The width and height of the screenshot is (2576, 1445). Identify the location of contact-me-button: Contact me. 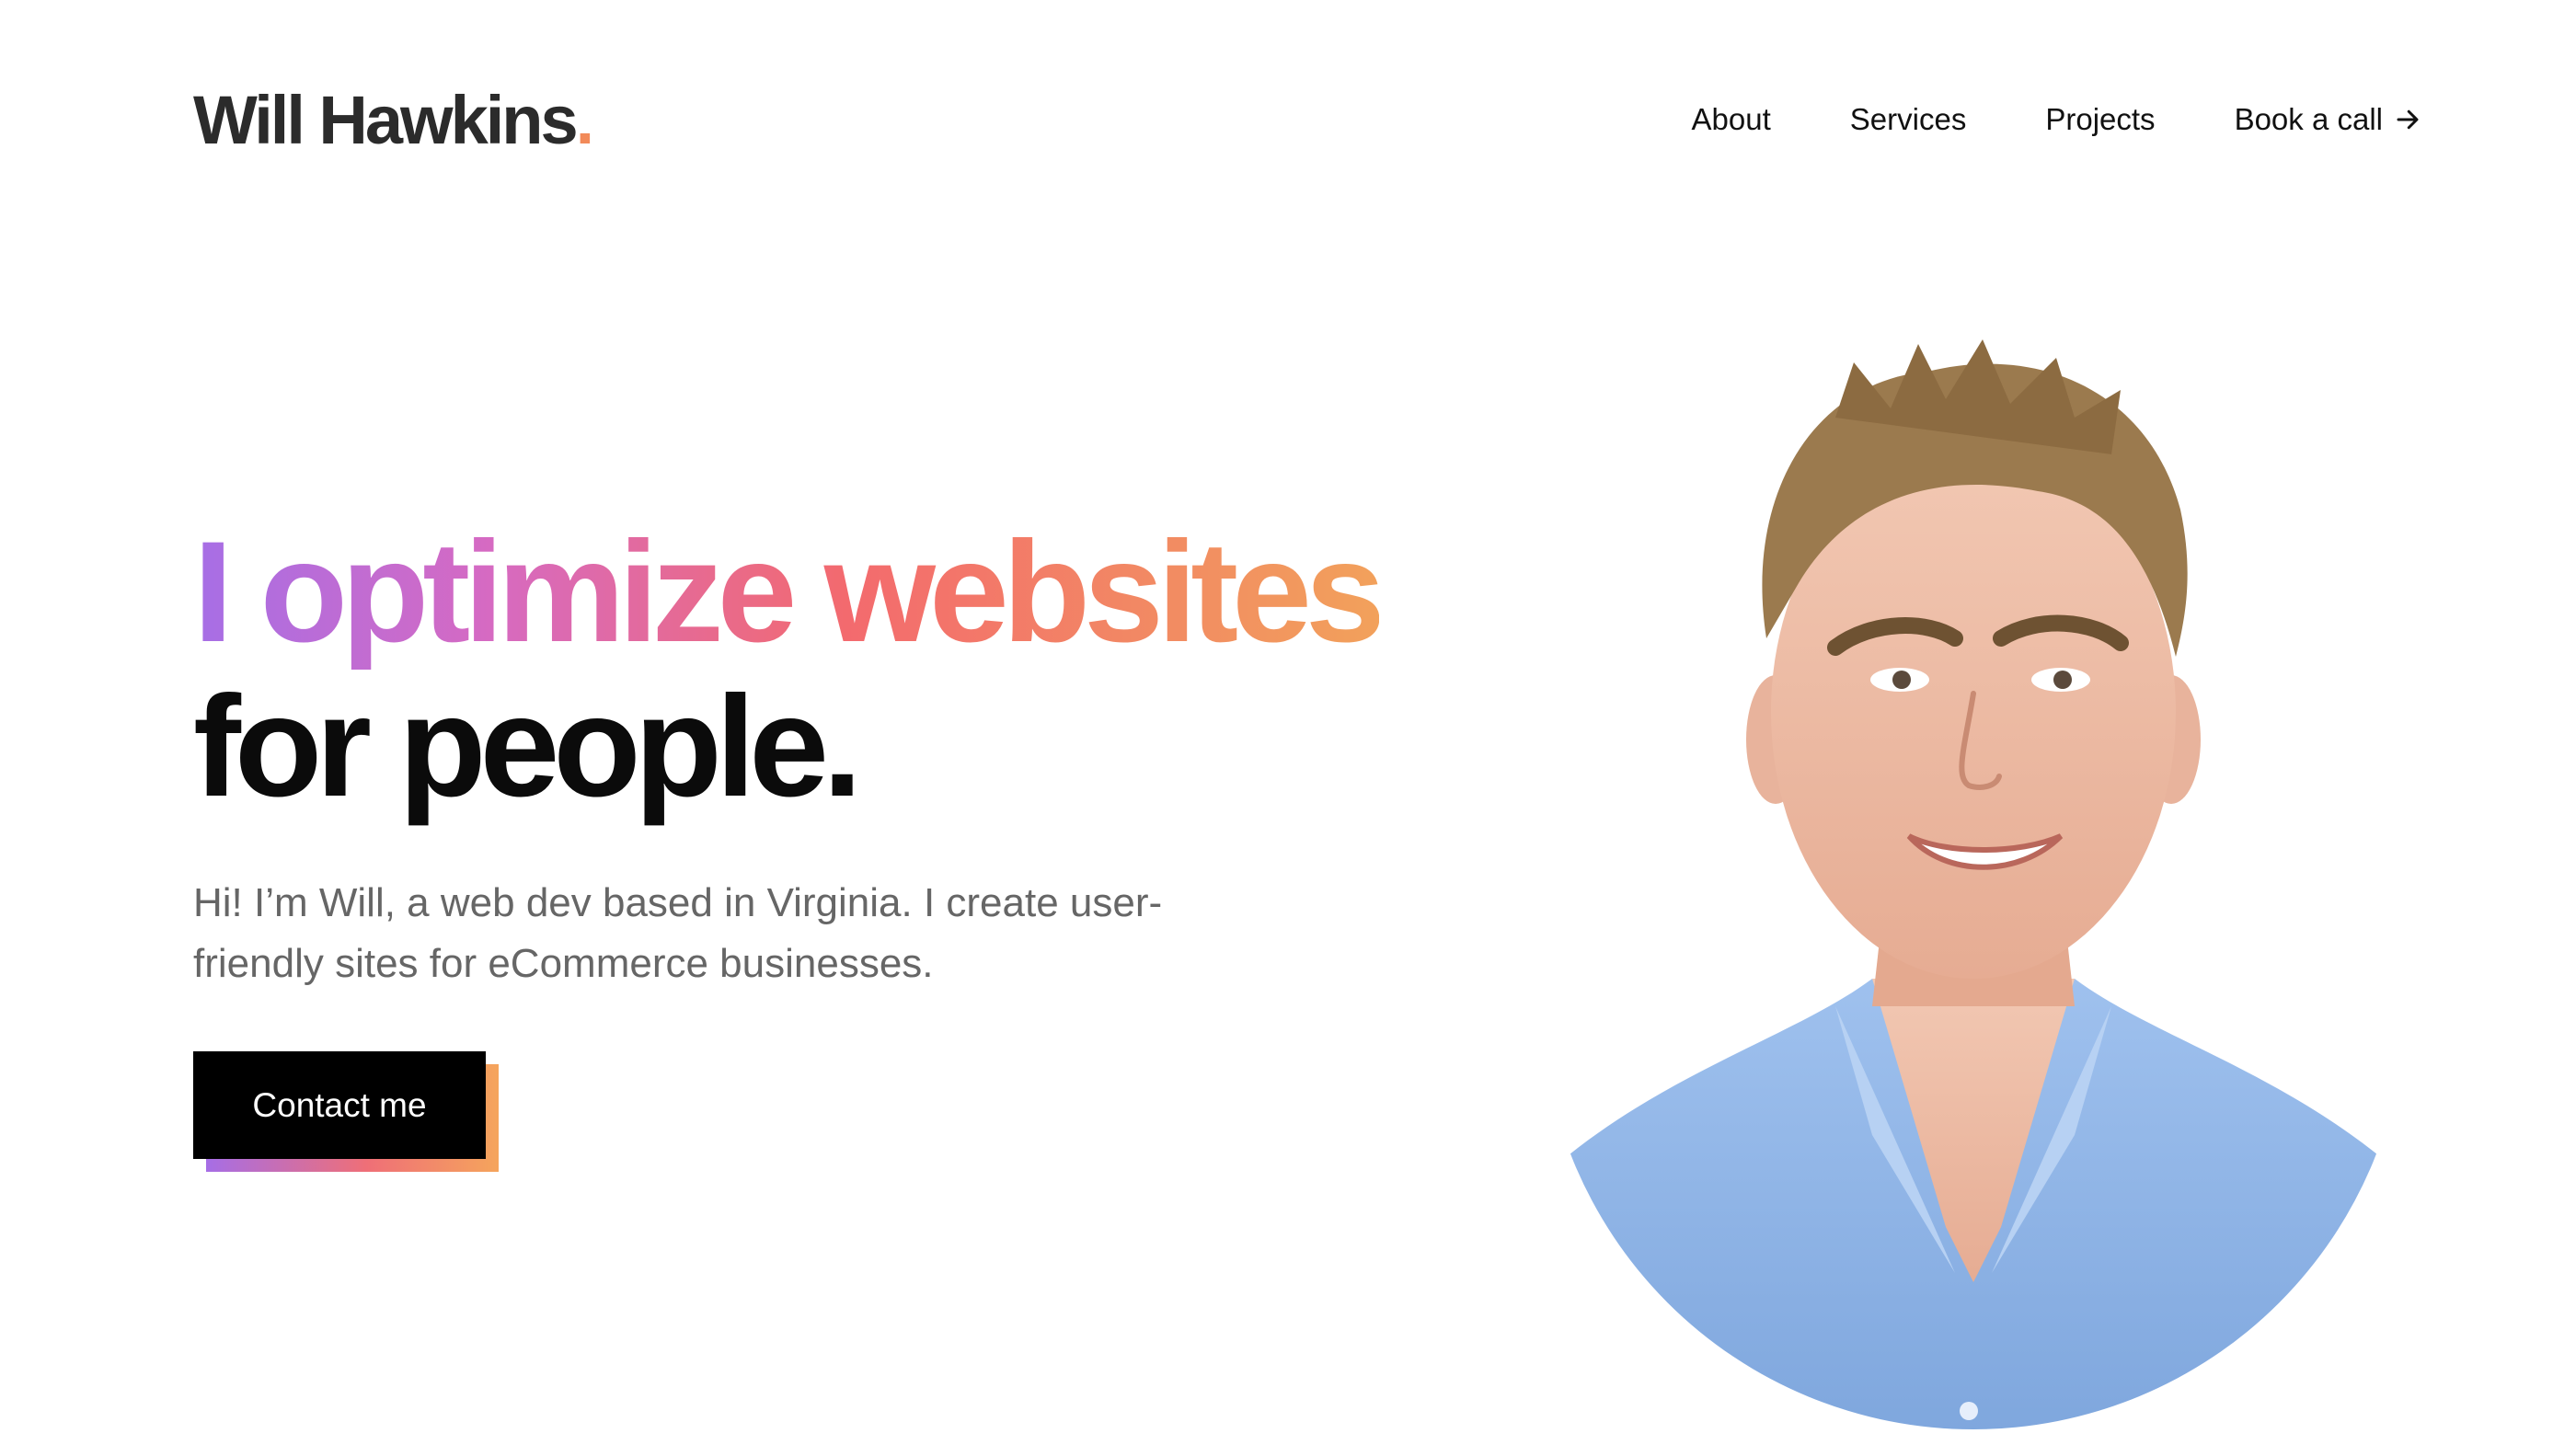
(339, 1105).